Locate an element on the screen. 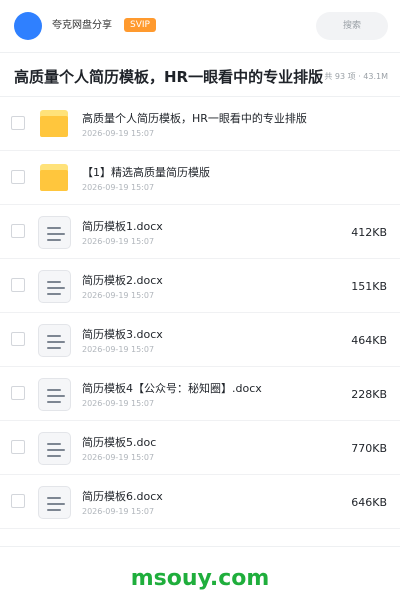  app-header: 夸克网盘分享 SVIP 搜索 is located at coordinates (200, 26).